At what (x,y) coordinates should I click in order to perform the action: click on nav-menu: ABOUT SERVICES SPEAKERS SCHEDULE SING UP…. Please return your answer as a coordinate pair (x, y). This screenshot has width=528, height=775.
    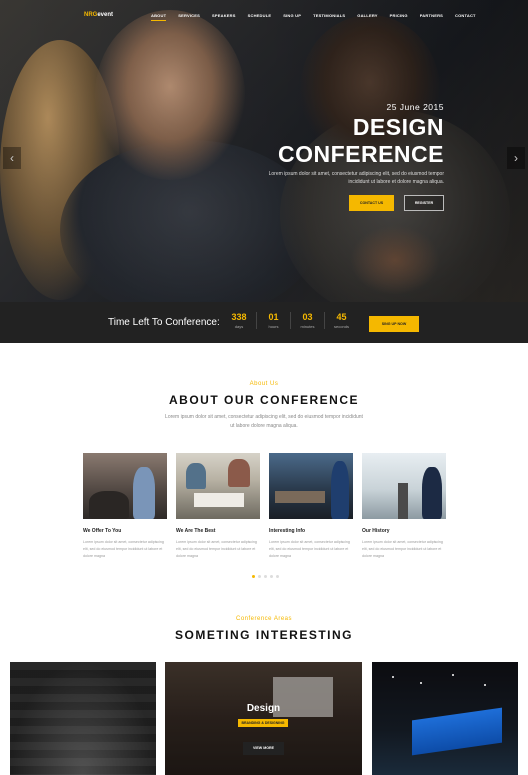
    Looking at the image, I should click on (319, 17).